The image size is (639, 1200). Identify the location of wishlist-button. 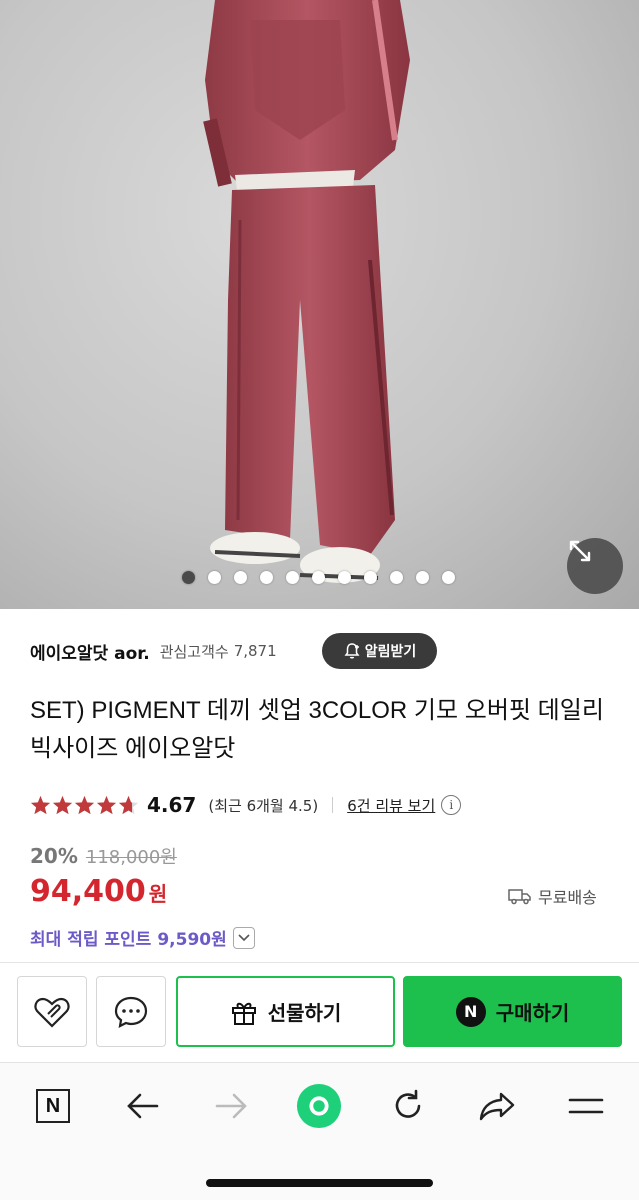
(52, 1011).